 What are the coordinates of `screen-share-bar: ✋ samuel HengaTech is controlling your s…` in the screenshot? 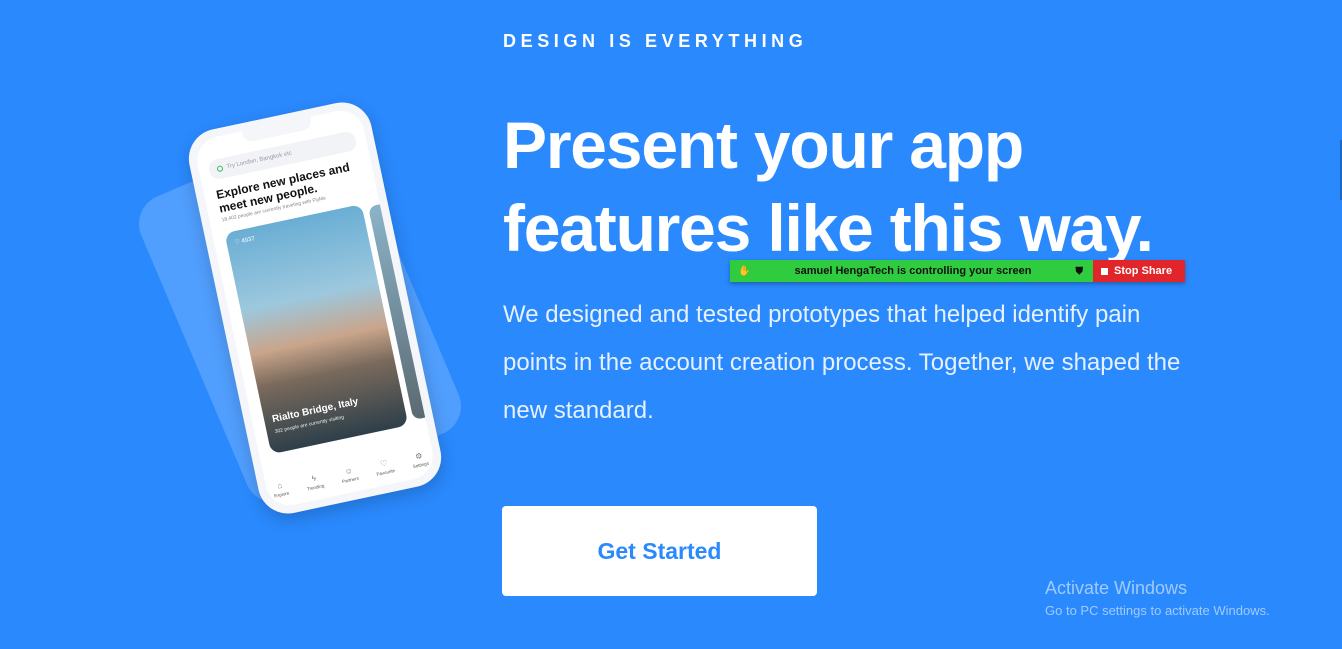 It's located at (957, 271).